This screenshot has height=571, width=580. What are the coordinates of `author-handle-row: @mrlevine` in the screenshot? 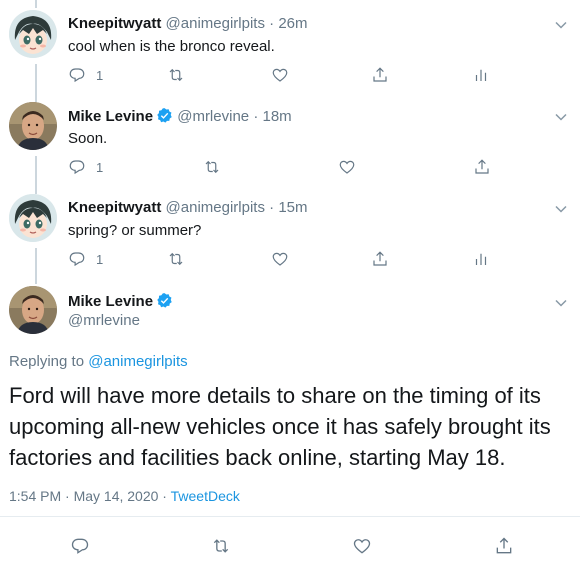 It's located at (104, 320).